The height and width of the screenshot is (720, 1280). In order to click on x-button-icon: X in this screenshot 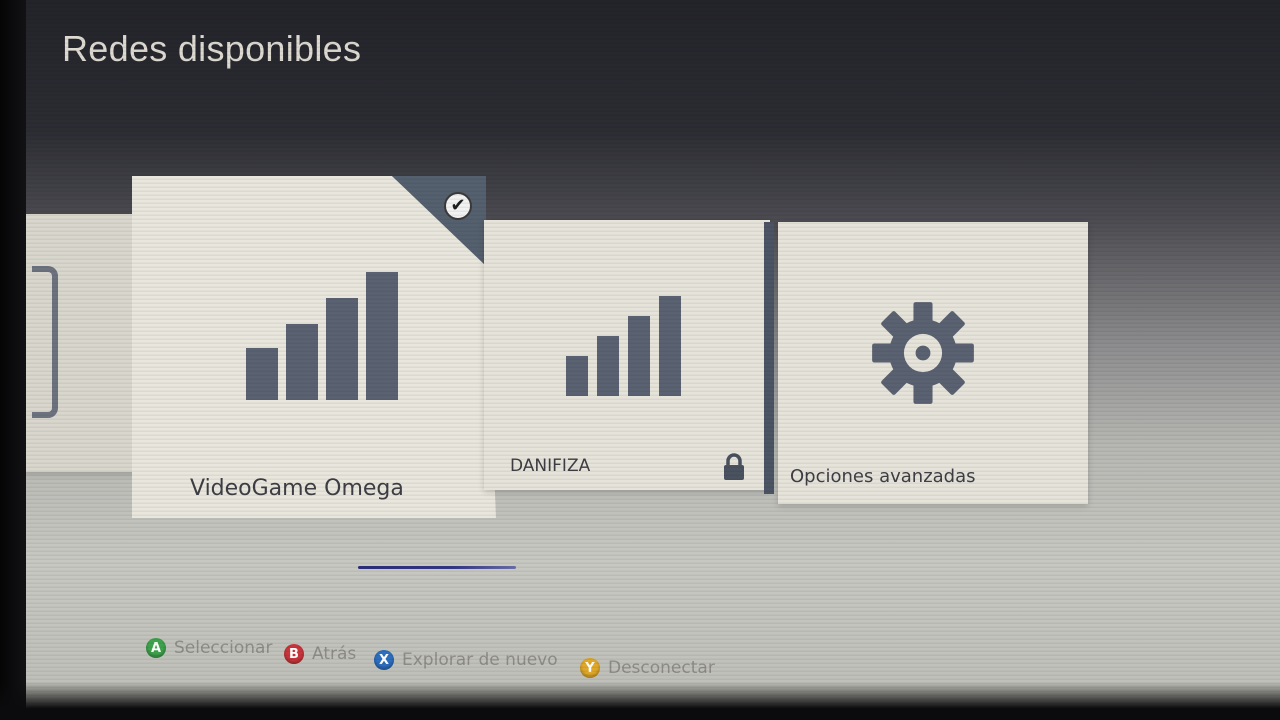, I will do `click(384, 660)`.